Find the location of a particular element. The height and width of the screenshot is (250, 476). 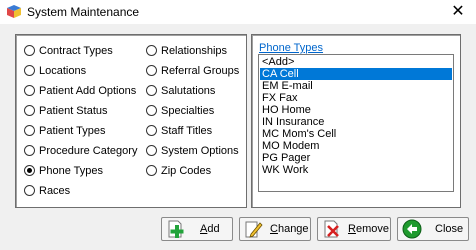

list-item: IN Insurance is located at coordinates (356, 122).